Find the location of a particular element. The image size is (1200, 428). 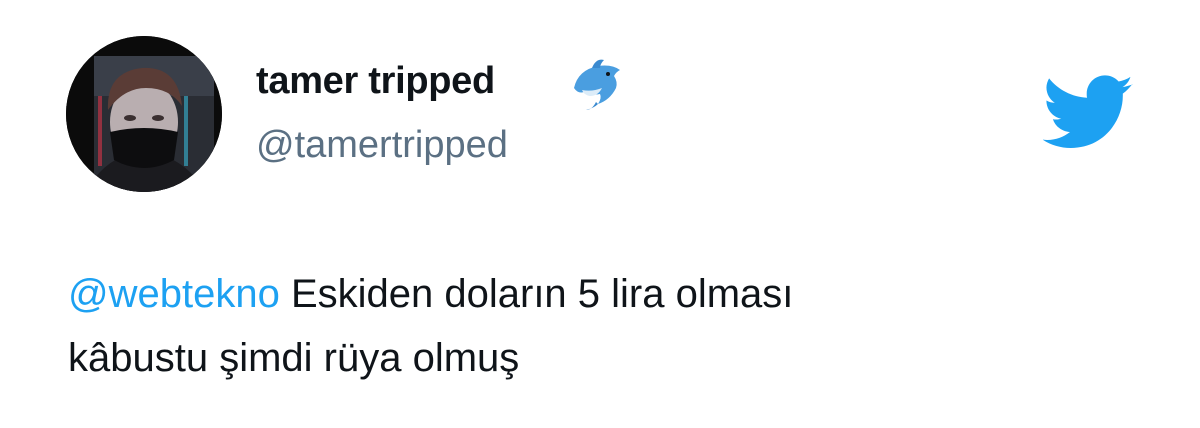

tweet-text-line1: Eskiden doların 5 lira olması is located at coordinates (536, 294).